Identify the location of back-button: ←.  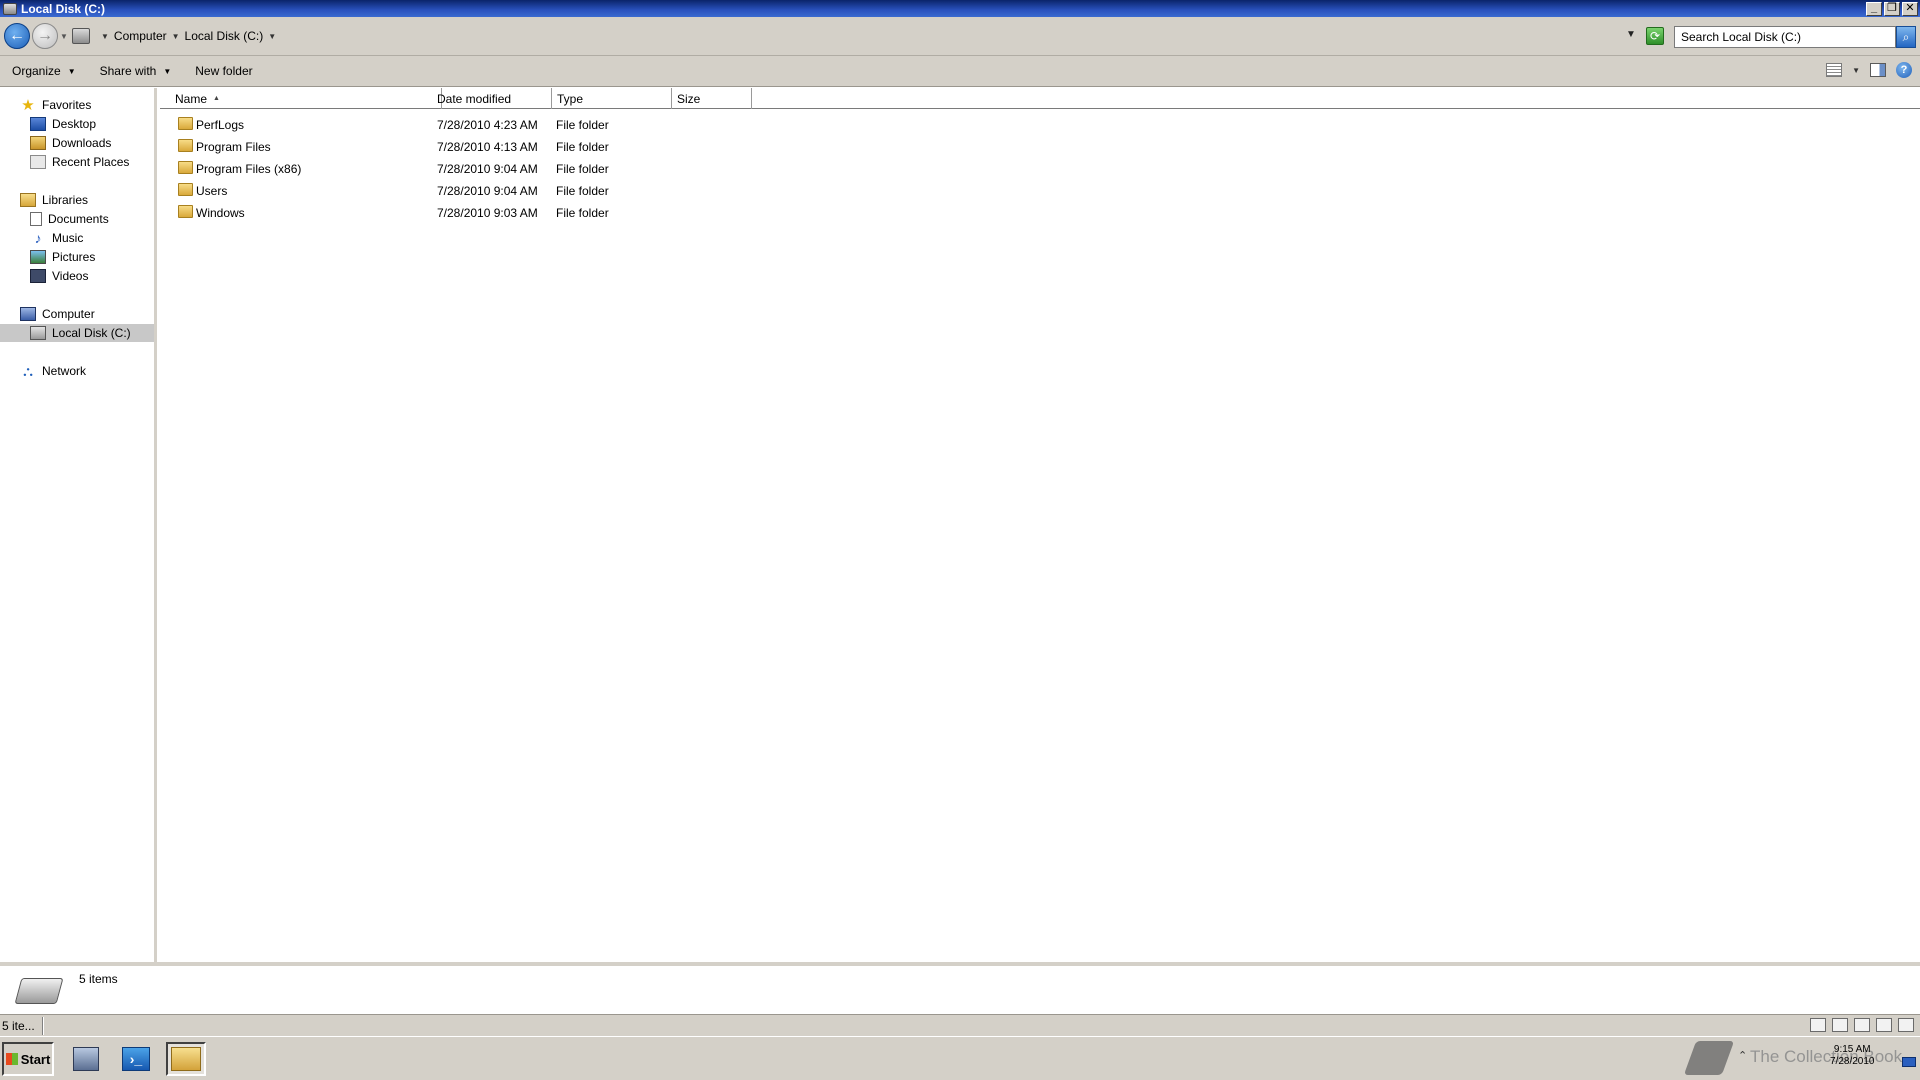
(17, 36).